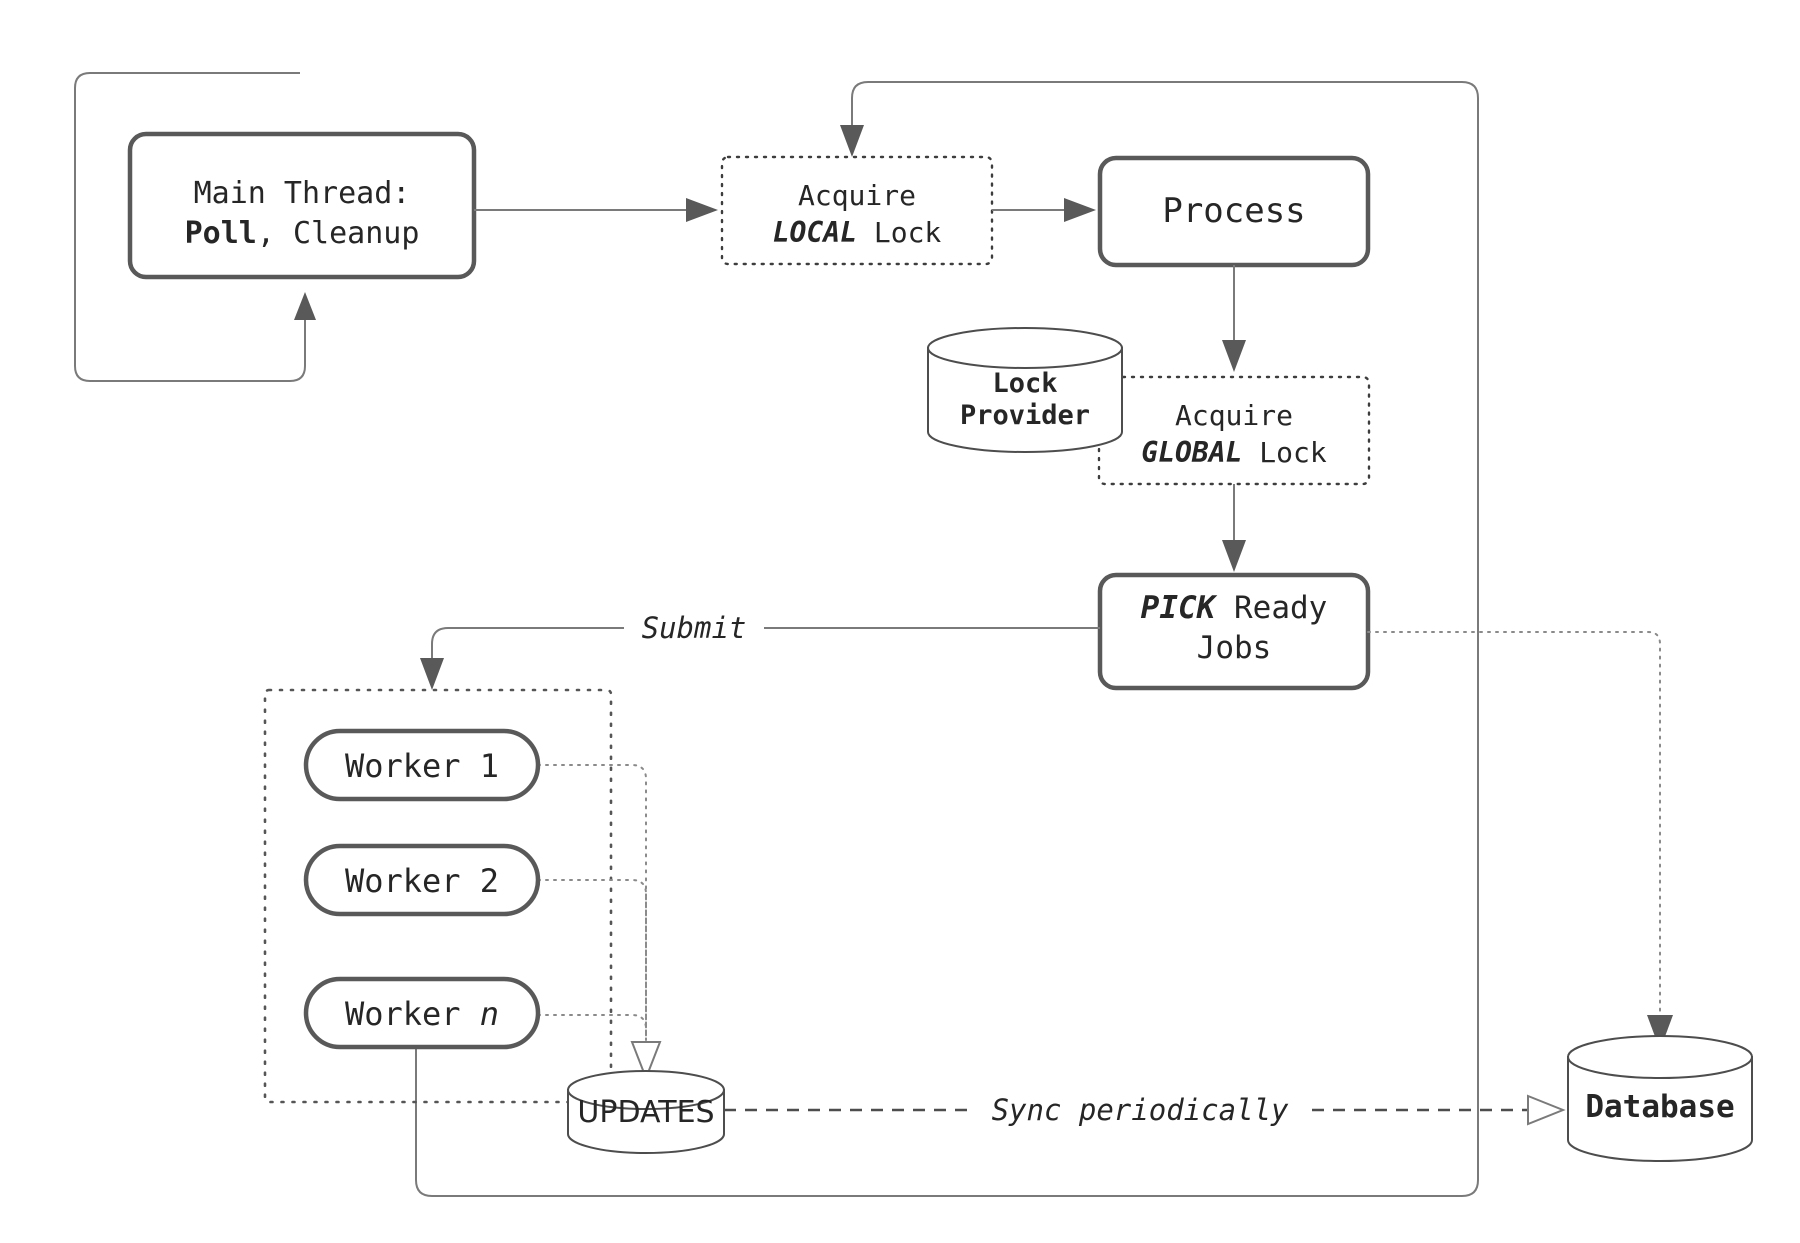 Image resolution: width=1800 pixels, height=1243 pixels. I want to click on worker-1-node: Worker 1, so click(422, 765).